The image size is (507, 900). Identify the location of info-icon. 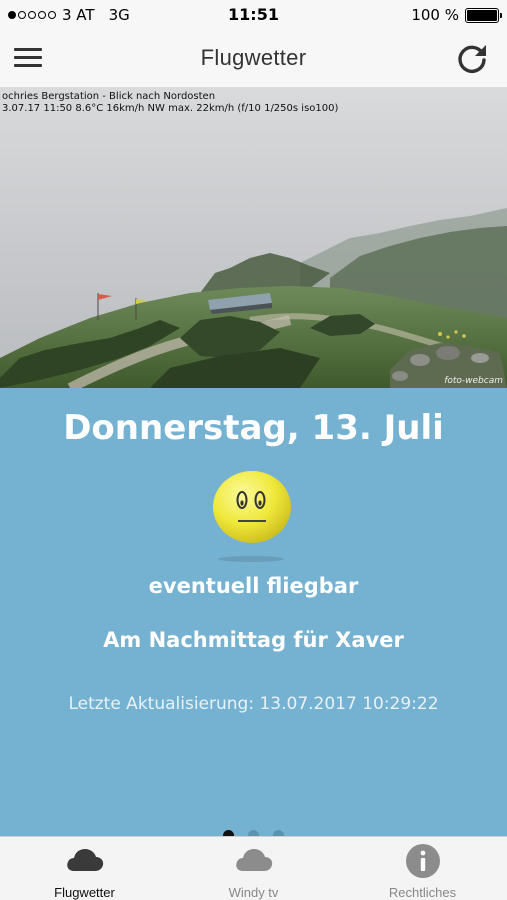
(422, 861).